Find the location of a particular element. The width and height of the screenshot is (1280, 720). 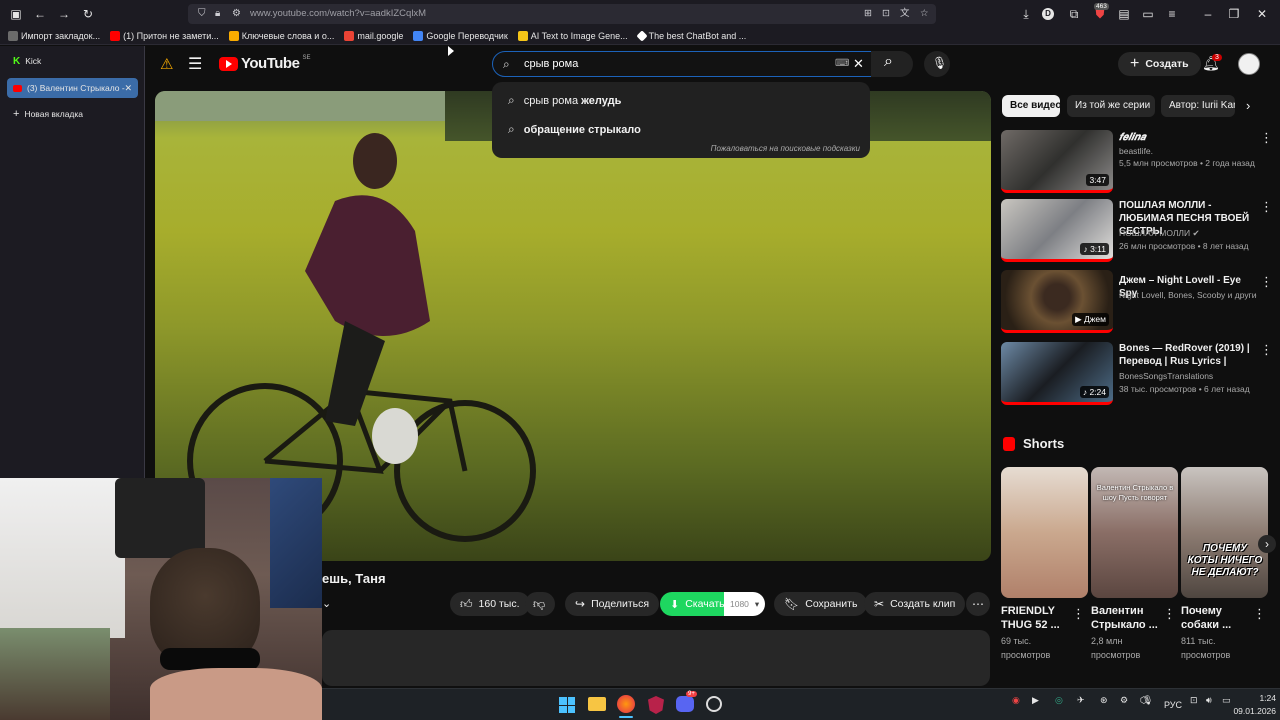

quality-select: 1080 ▾ is located at coordinates (745, 604).